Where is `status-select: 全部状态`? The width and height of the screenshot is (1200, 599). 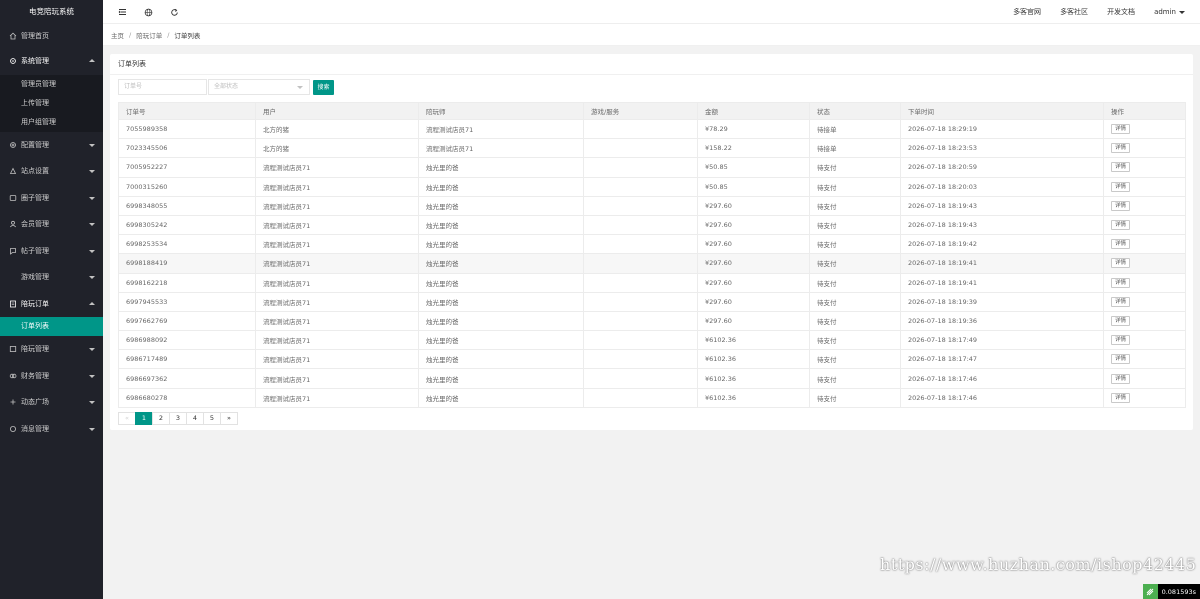
status-select: 全部状态 is located at coordinates (259, 87).